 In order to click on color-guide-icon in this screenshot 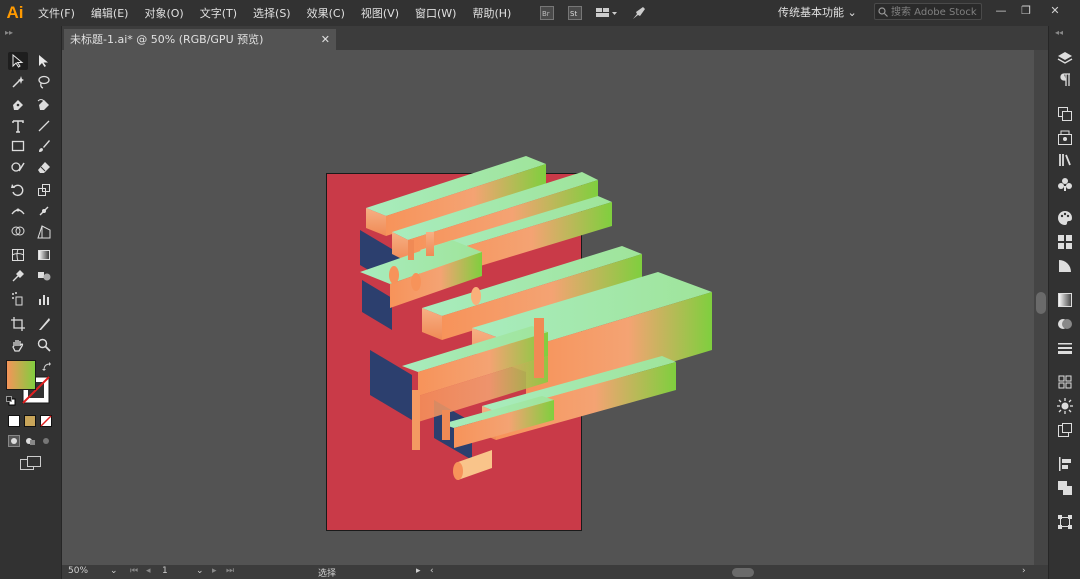, I will do `click(1065, 266)`.